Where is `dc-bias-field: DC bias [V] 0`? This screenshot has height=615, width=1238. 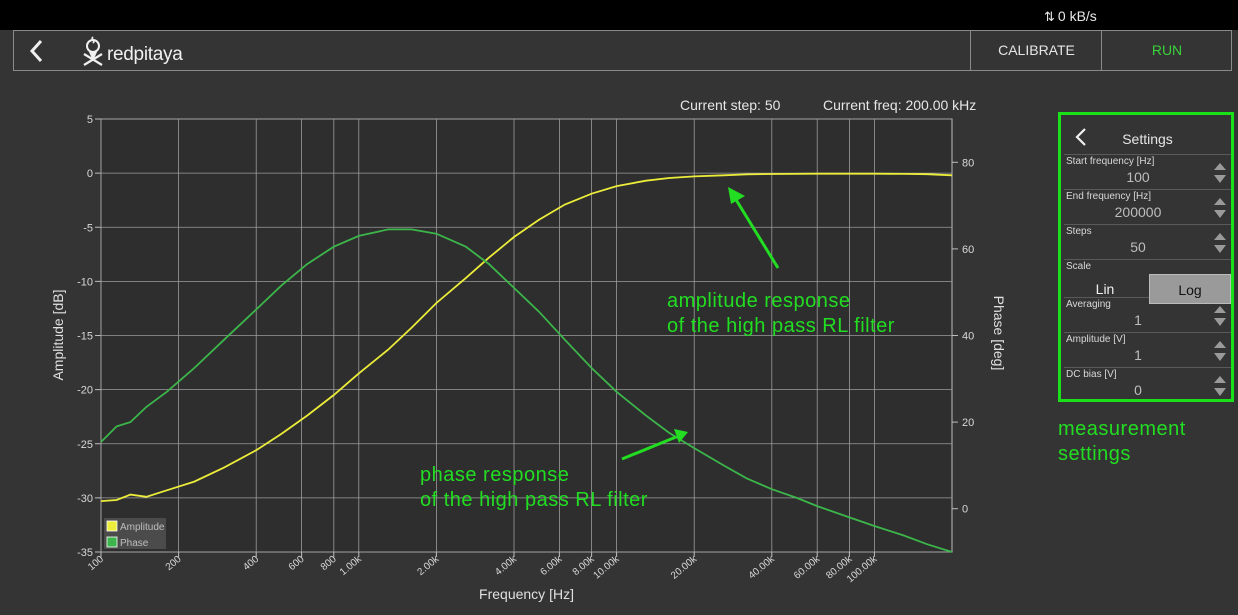
dc-bias-field: DC bias [V] 0 is located at coordinates (1147, 385).